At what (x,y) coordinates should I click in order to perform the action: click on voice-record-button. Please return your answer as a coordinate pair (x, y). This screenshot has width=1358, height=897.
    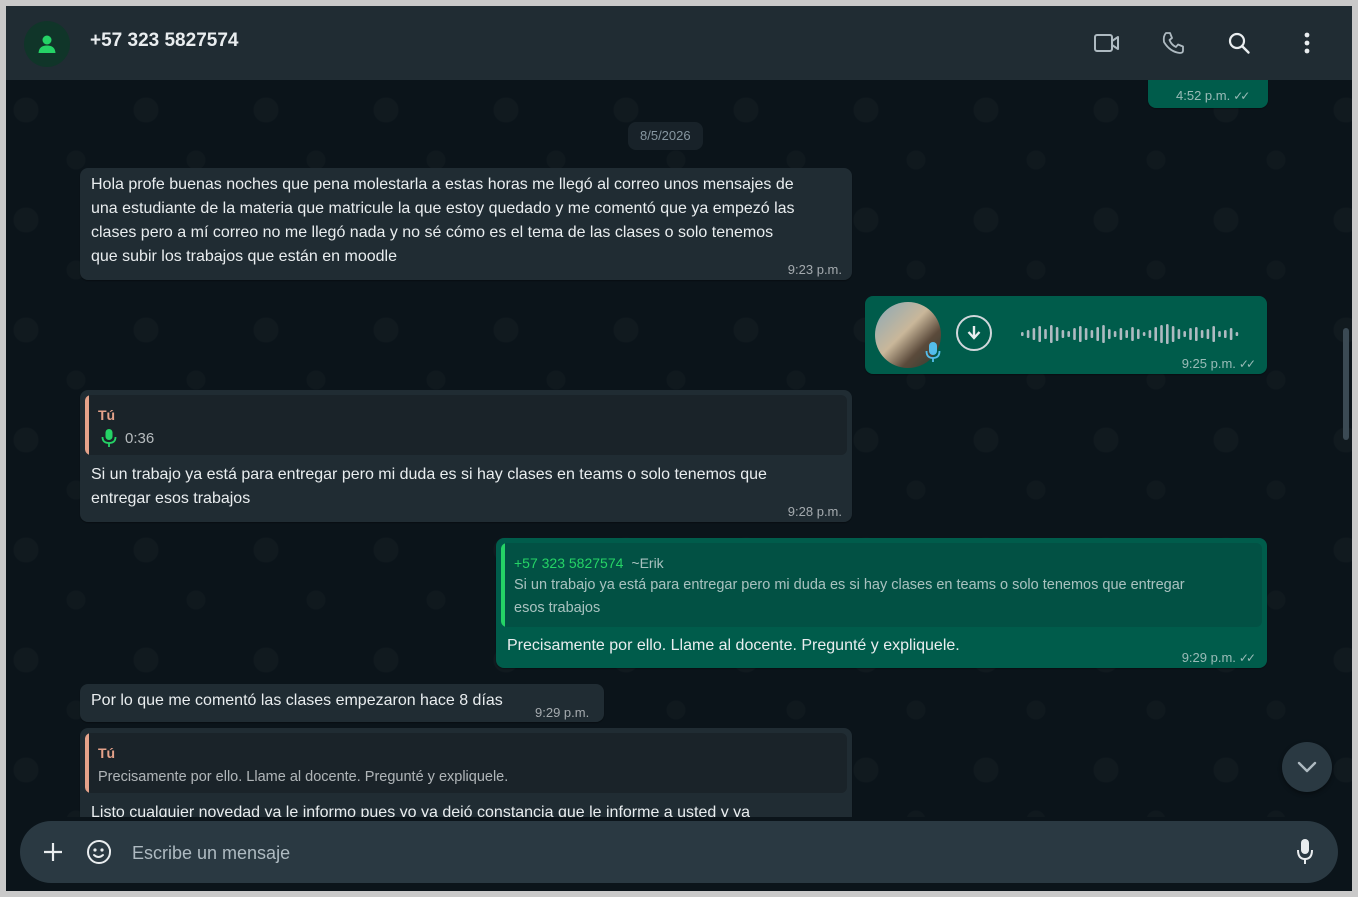
    Looking at the image, I should click on (1305, 852).